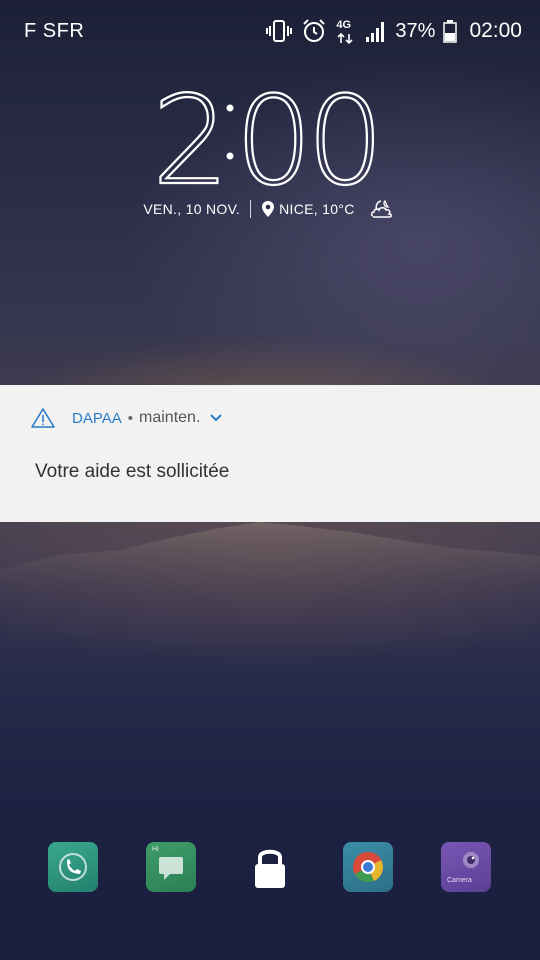 The image size is (540, 960). What do you see at coordinates (450, 31) in the screenshot?
I see `battery-icon` at bounding box center [450, 31].